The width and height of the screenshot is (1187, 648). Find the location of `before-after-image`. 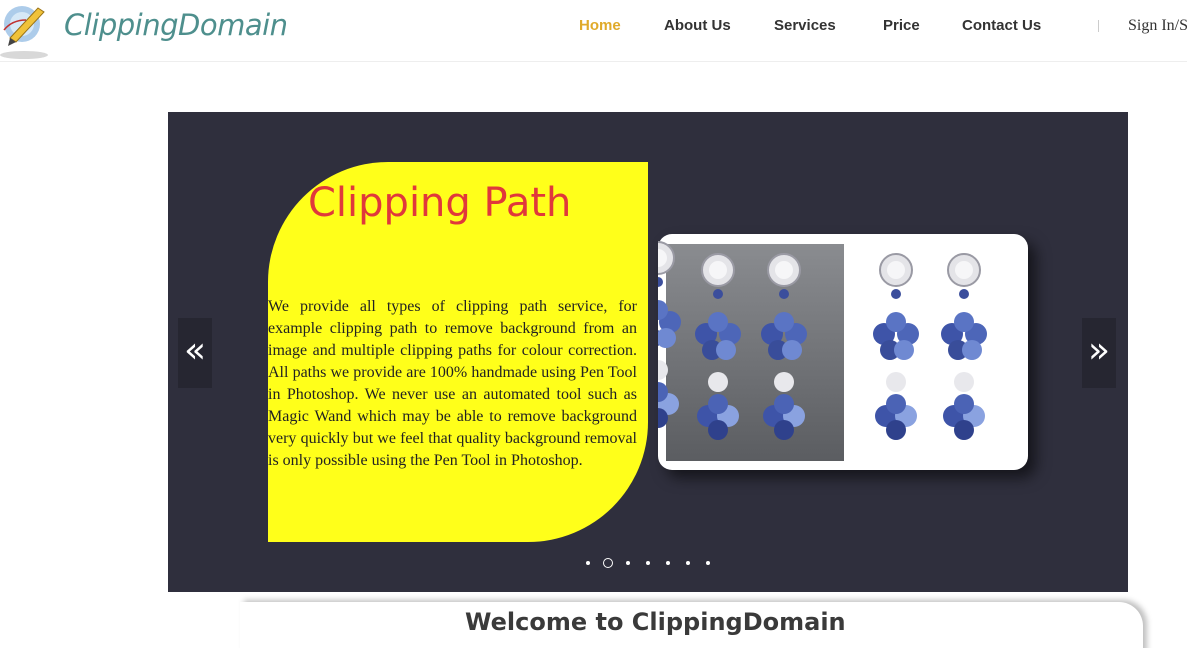

before-after-image is located at coordinates (843, 352).